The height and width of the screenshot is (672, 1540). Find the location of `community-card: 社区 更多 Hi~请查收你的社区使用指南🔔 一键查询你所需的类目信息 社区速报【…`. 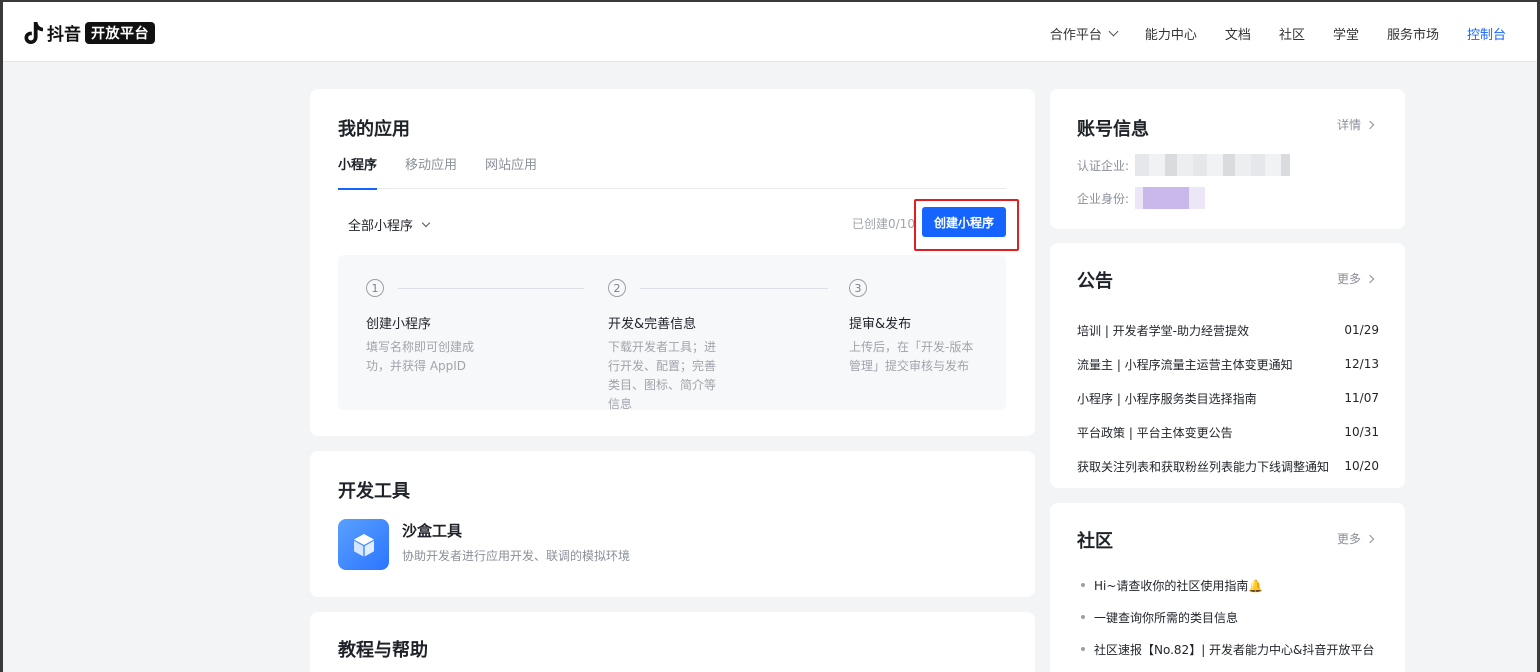

community-card: 社区 更多 Hi~请查收你的社区使用指南🔔 一键查询你所需的类目信息 社区速报【… is located at coordinates (1227, 587).